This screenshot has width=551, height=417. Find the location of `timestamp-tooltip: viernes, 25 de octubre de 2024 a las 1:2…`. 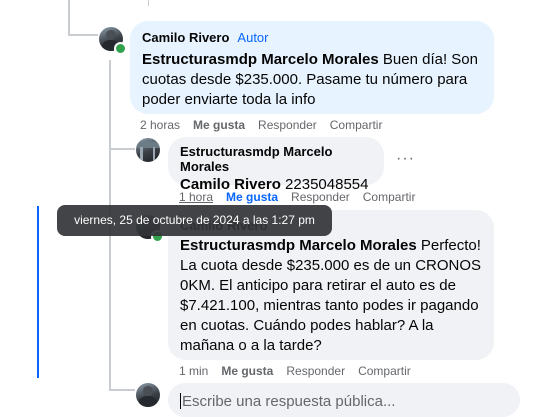

timestamp-tooltip: viernes, 25 de octubre de 2024 a las 1:2… is located at coordinates (194, 220).